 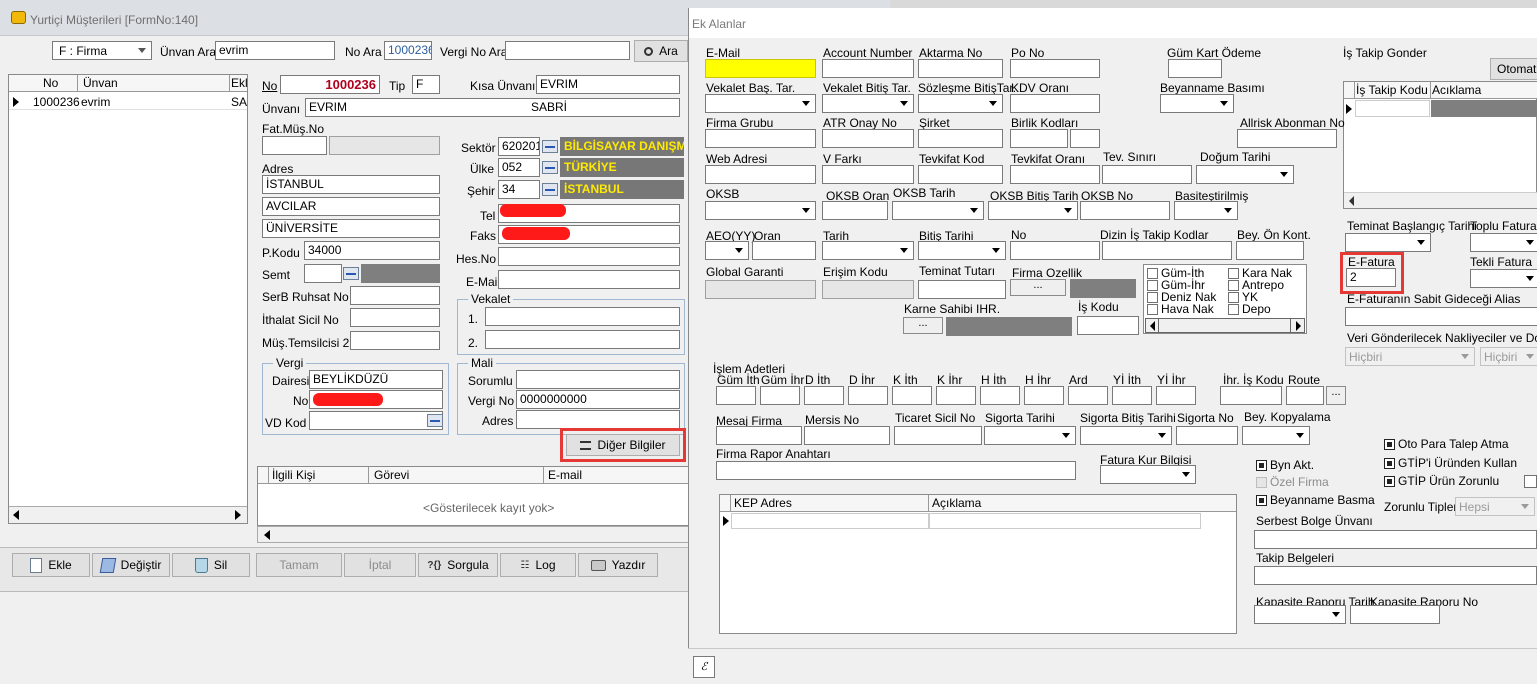 What do you see at coordinates (960, 138) in the screenshot?
I see `sirket-input` at bounding box center [960, 138].